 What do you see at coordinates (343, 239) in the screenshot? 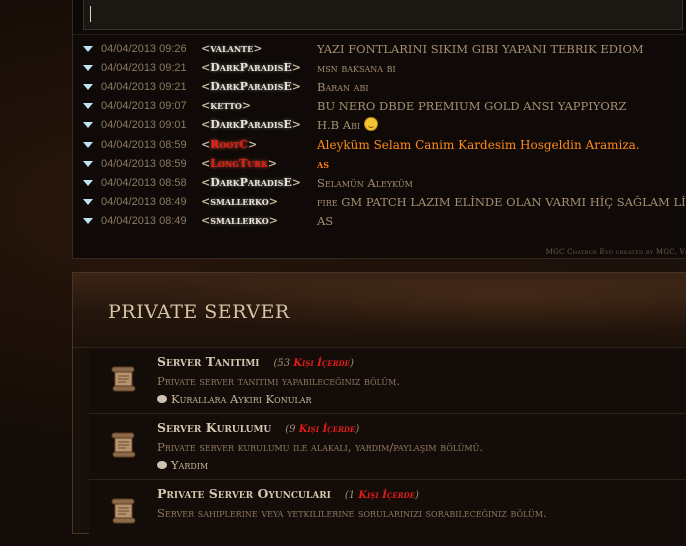
I see `chat-message-partial-row` at bounding box center [343, 239].